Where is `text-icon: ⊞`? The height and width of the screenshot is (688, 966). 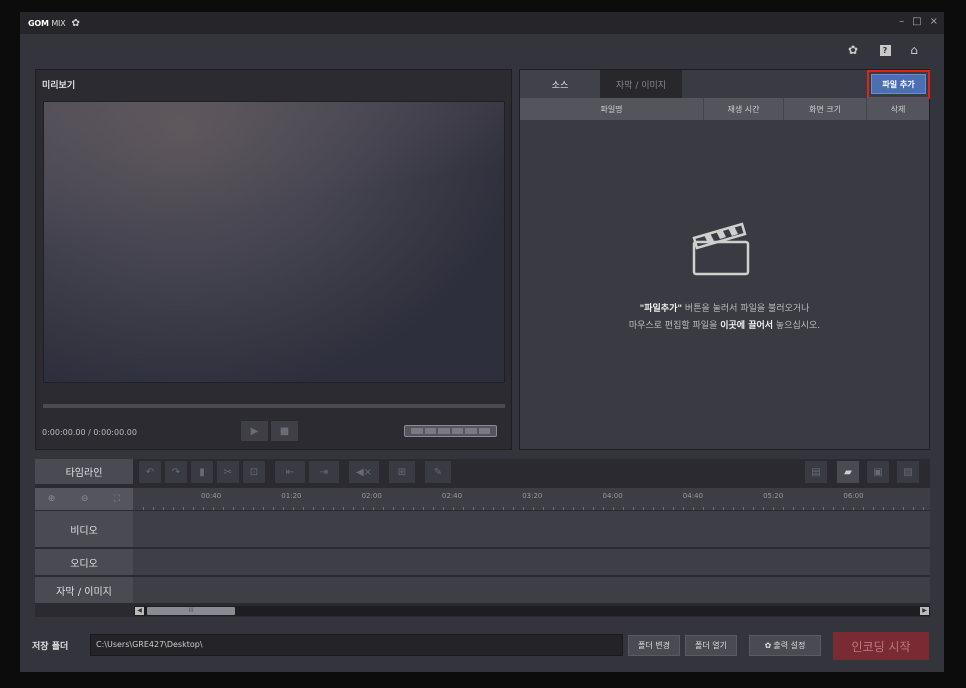 text-icon: ⊞ is located at coordinates (402, 472).